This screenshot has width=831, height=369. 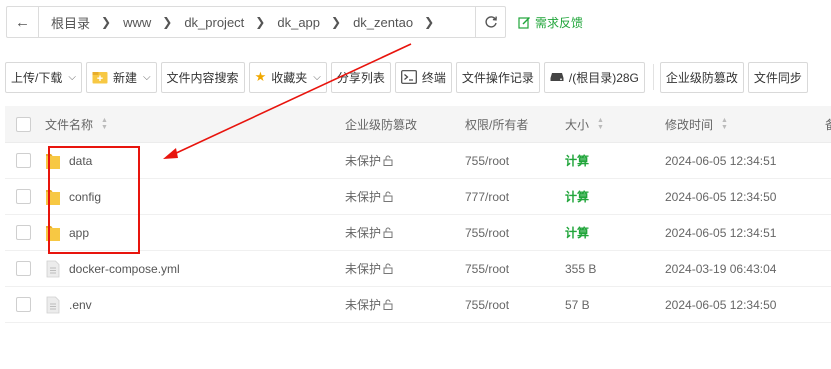 What do you see at coordinates (124, 77) in the screenshot?
I see `new-label: 新建` at bounding box center [124, 77].